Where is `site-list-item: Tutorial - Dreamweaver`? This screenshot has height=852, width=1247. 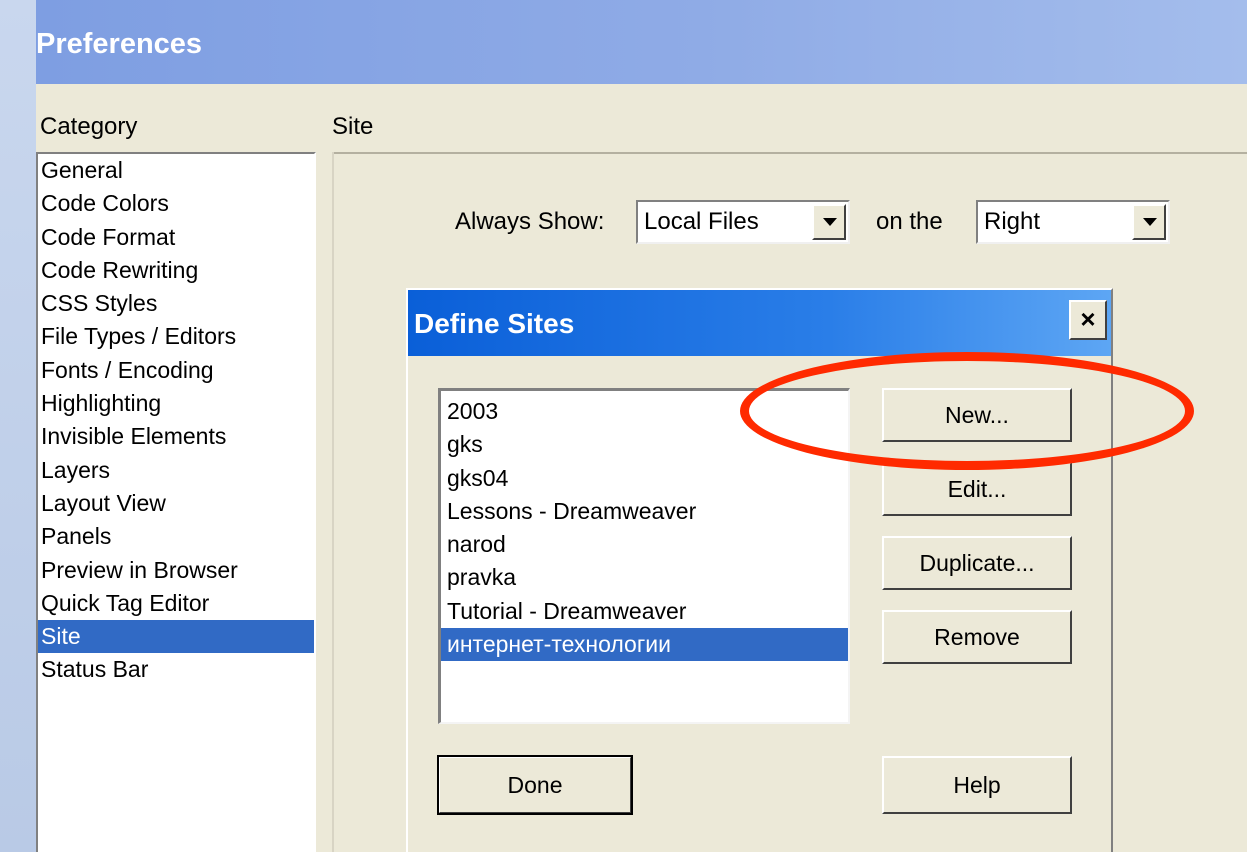 site-list-item: Tutorial - Dreamweaver is located at coordinates (644, 611).